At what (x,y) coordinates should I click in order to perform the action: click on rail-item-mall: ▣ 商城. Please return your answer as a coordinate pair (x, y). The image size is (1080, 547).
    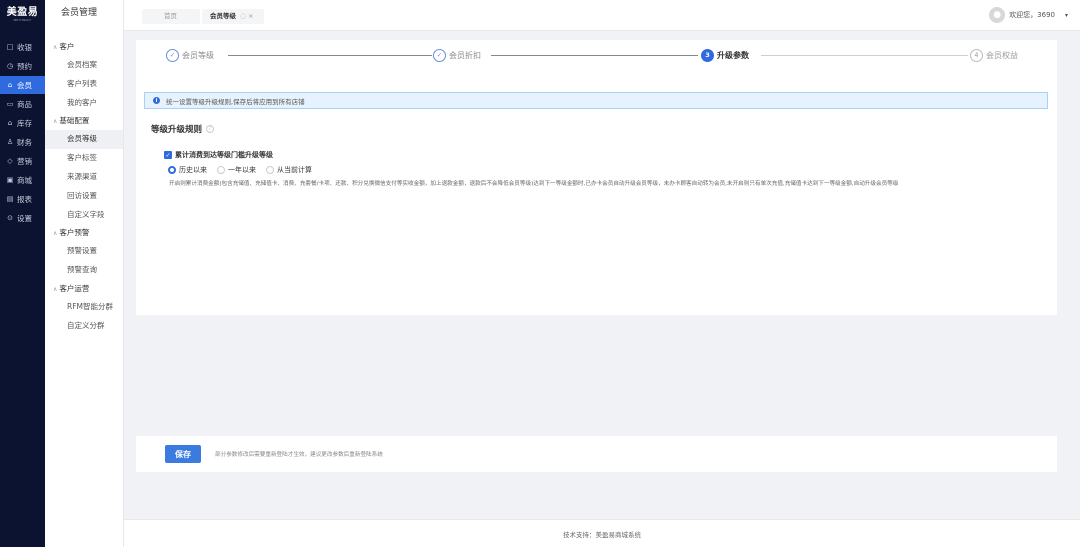
    Looking at the image, I should click on (22, 180).